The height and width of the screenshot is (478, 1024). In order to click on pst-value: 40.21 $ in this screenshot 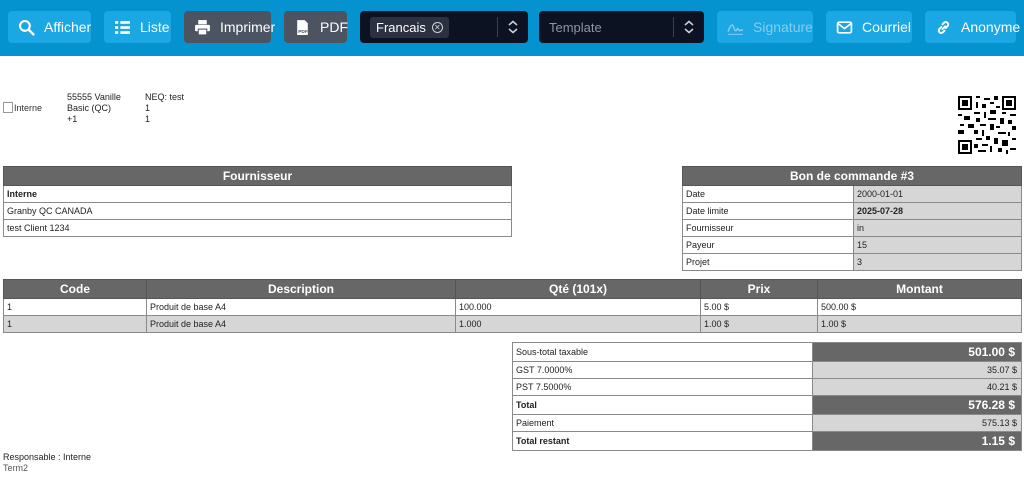, I will do `click(917, 387)`.